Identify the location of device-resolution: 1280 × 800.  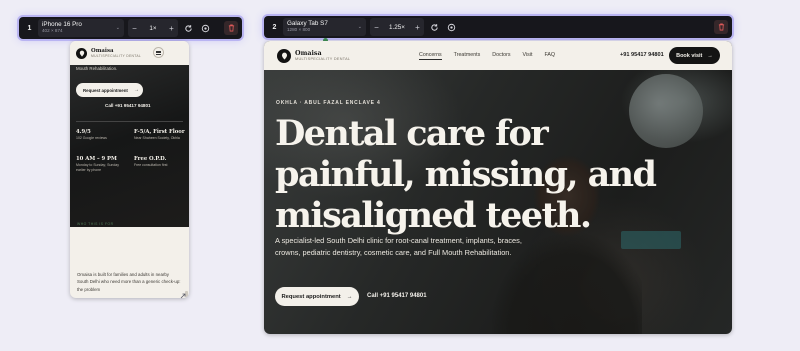
(299, 29).